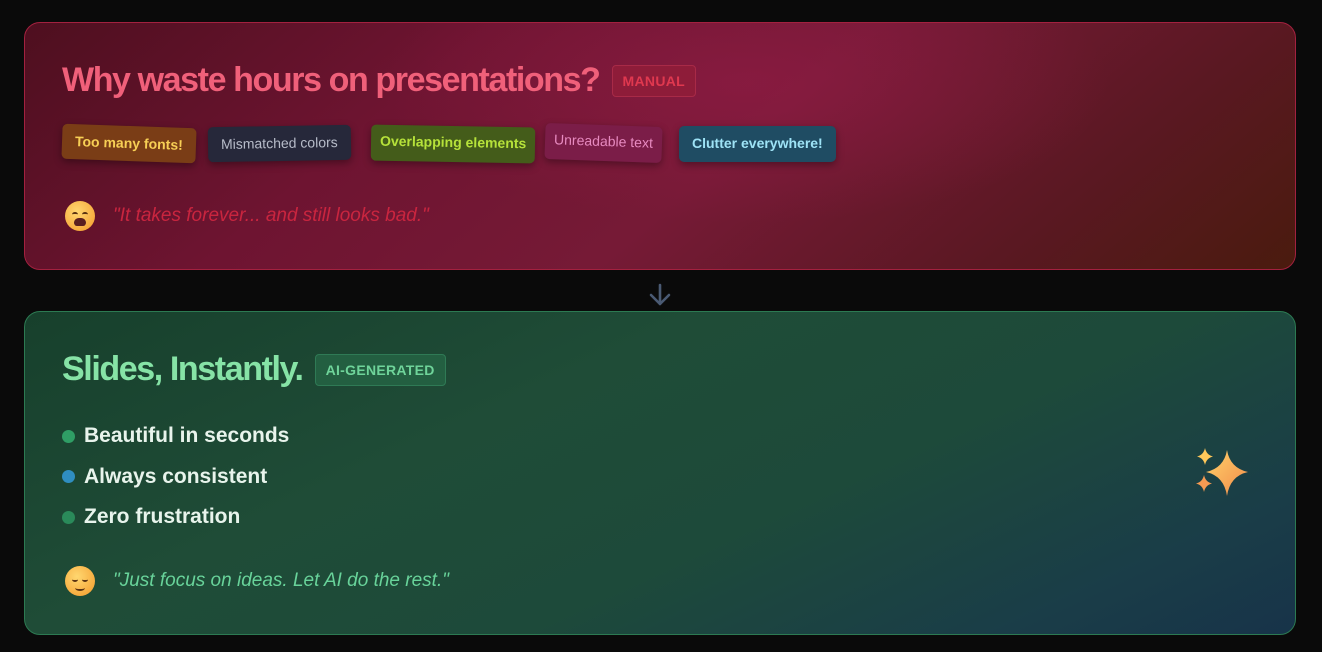 The image size is (1322, 652). I want to click on chip-mismatched-colors: Mismatched colors, so click(279, 143).